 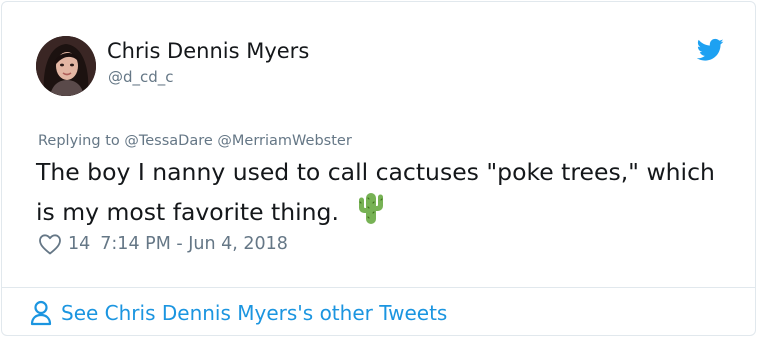 What do you see at coordinates (41, 313) in the screenshot?
I see `person-icon` at bounding box center [41, 313].